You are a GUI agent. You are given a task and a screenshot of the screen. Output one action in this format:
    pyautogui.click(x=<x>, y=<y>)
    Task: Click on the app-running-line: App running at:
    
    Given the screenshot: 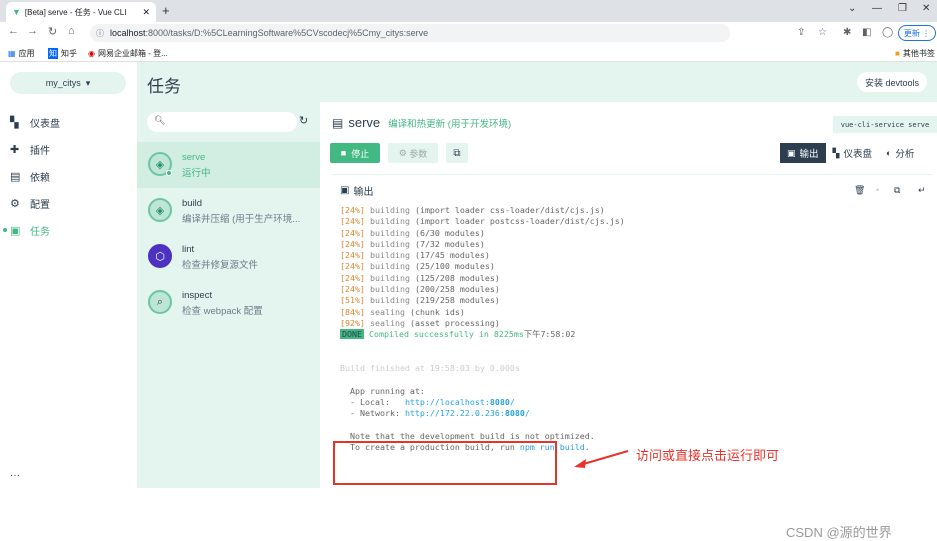 What is the action you would take?
    pyautogui.click(x=382, y=390)
    